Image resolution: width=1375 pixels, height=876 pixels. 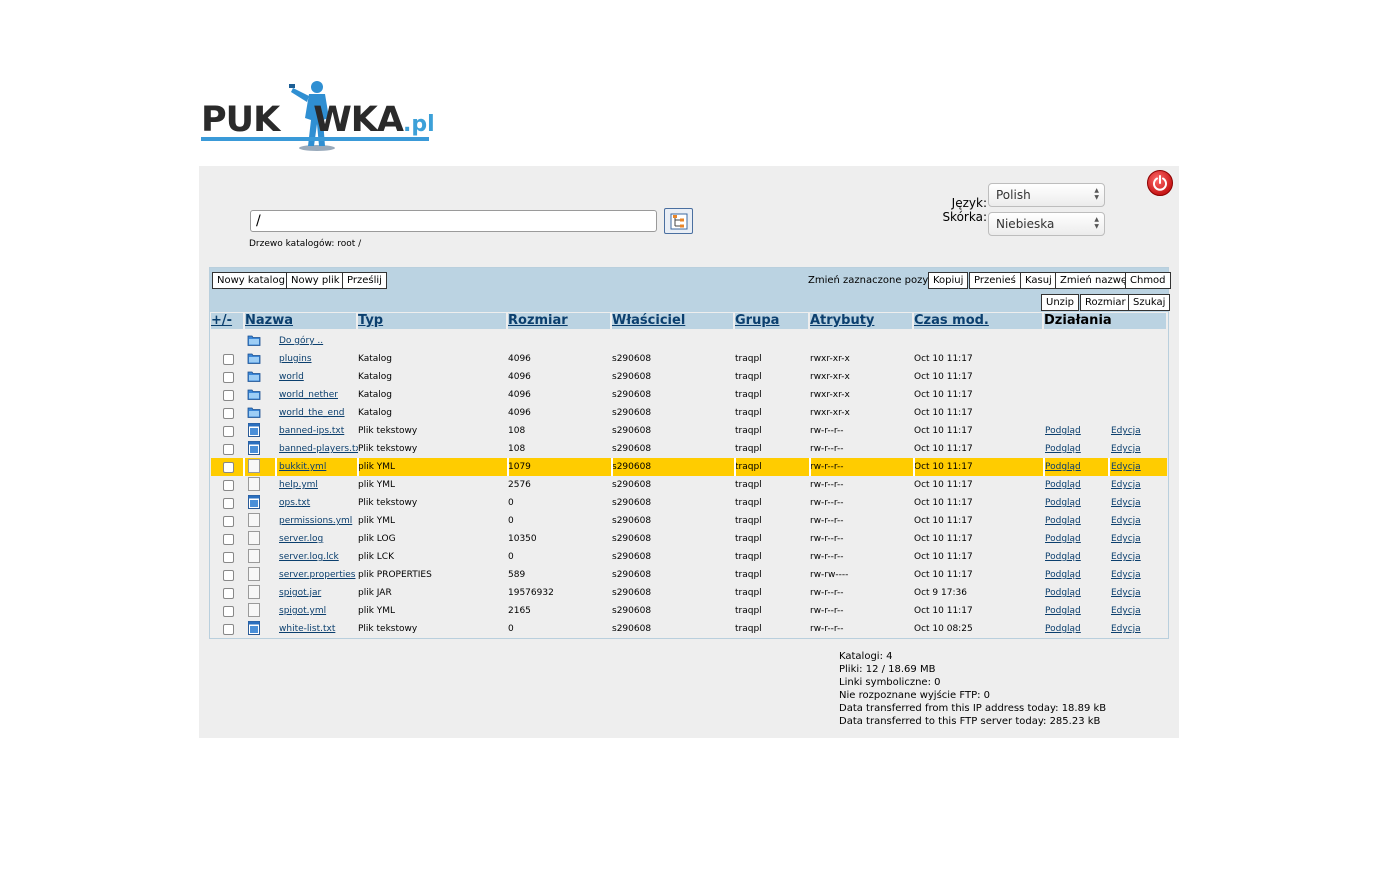 I want to click on file-name-link: banned-ips.txt, so click(x=311, y=431).